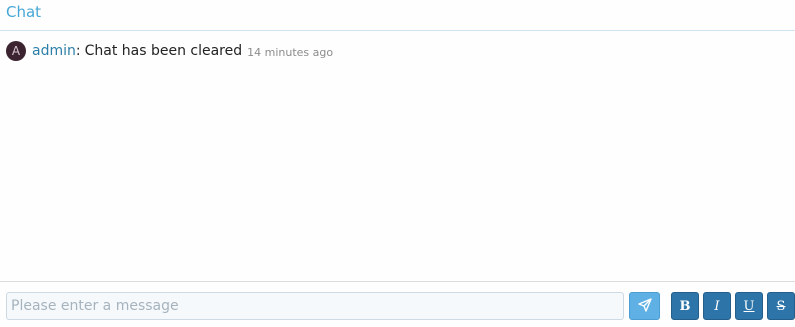  I want to click on paper-plane-icon, so click(644, 306).